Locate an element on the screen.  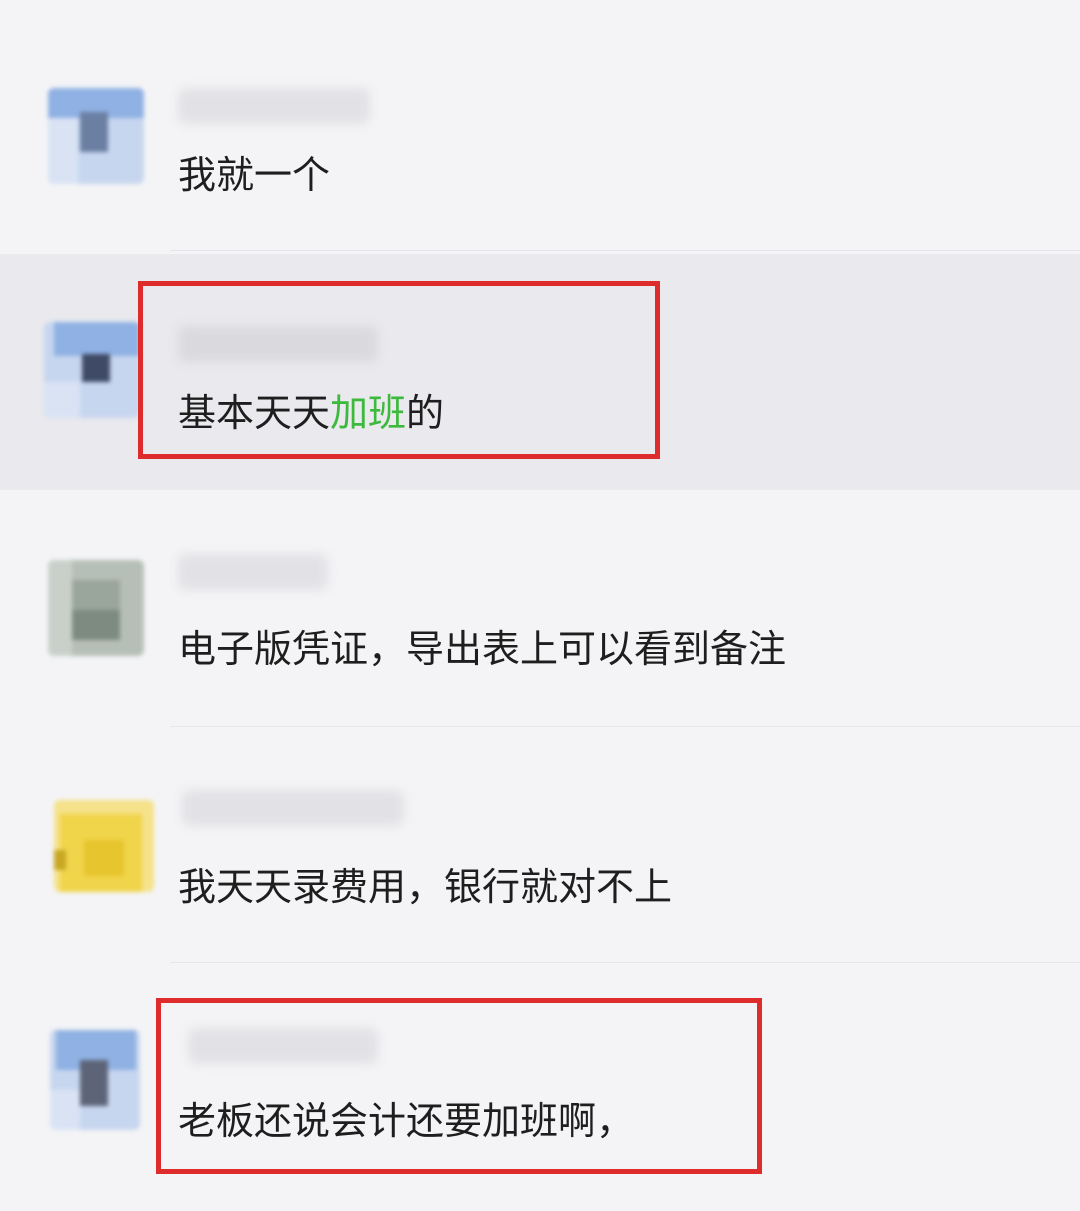
message-text-part: 基本天天 is located at coordinates (254, 413).